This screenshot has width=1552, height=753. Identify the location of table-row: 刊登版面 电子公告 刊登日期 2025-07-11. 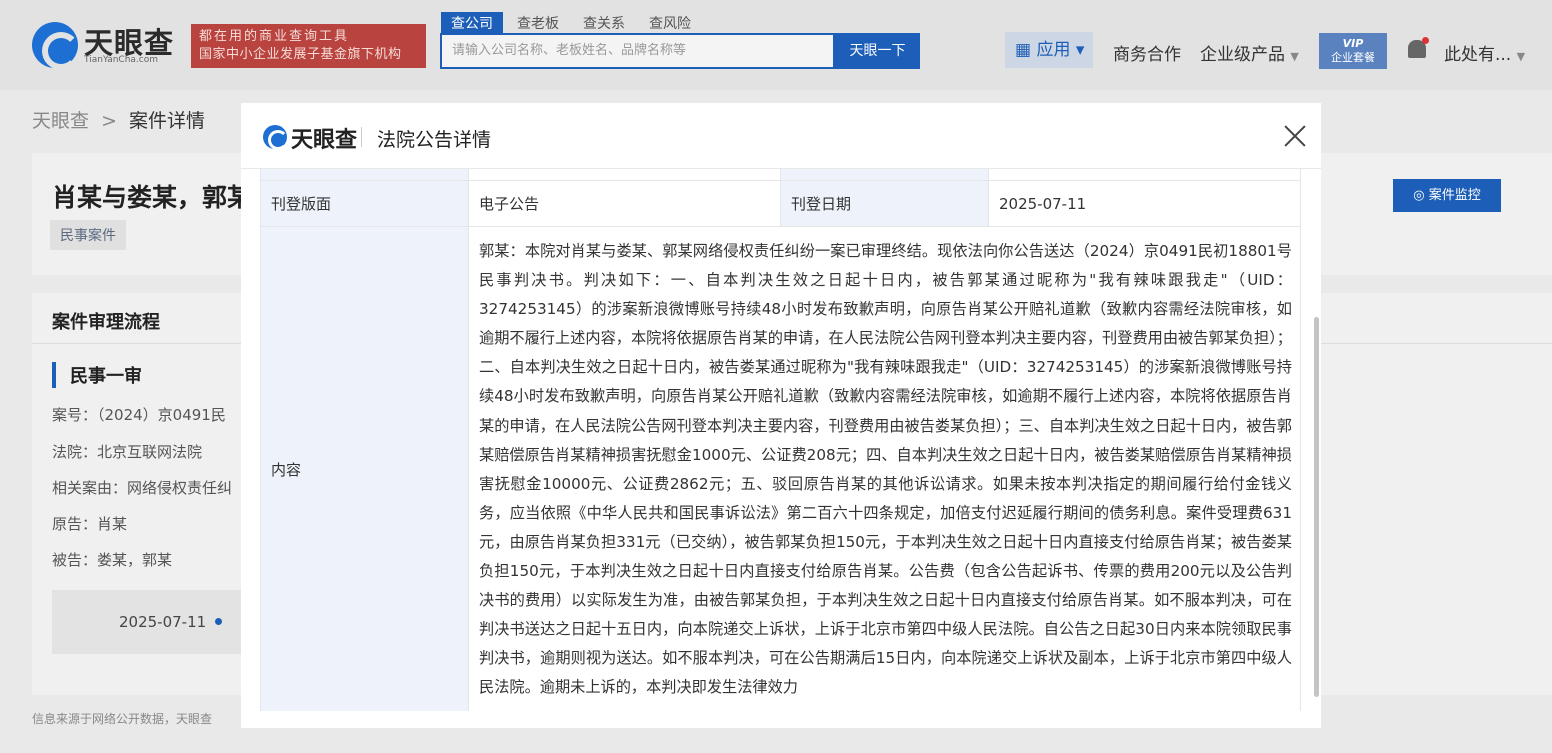
(780, 203).